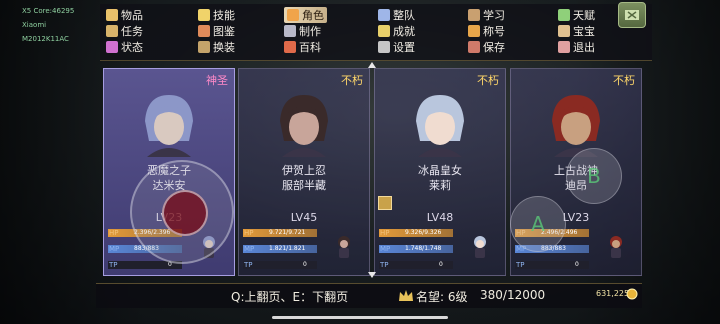 This screenshot has height=324, width=720. I want to click on menu-item: 称号, so click(486, 31).